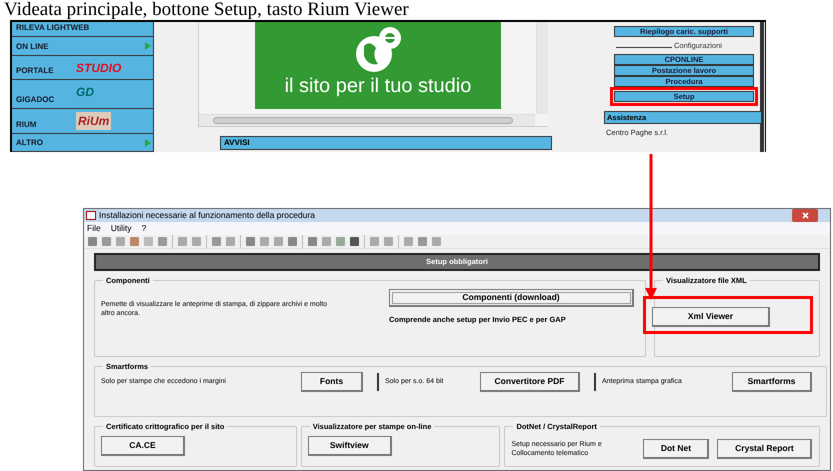 Image resolution: width=833 pixels, height=471 pixels. Describe the element at coordinates (764, 448) in the screenshot. I see `button: Crystal Report` at that location.